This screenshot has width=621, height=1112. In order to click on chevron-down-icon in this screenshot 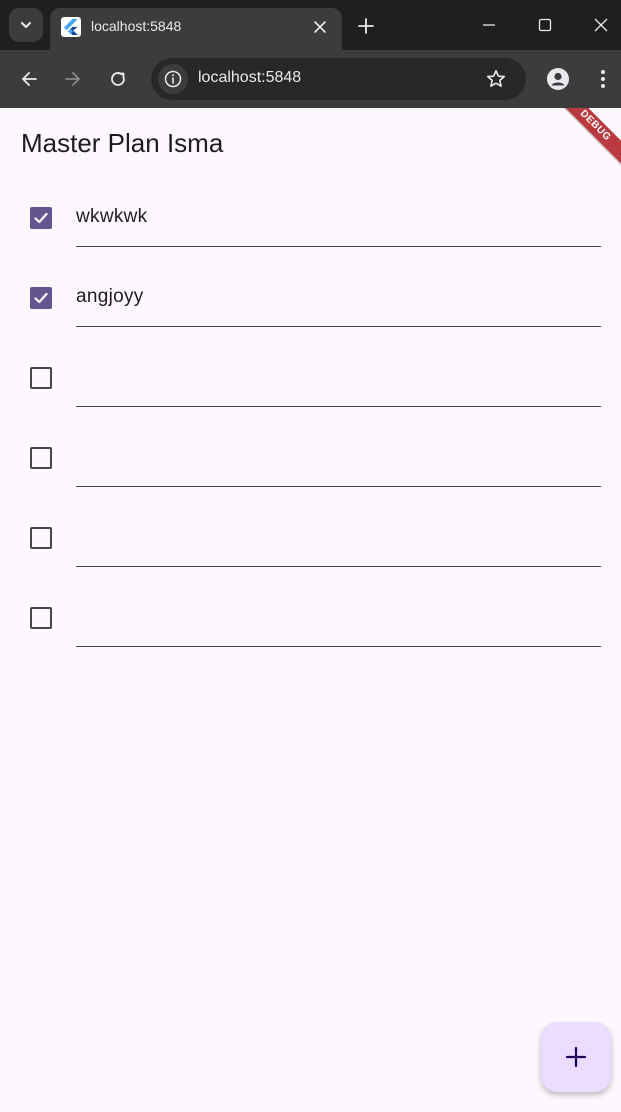, I will do `click(26, 25)`.